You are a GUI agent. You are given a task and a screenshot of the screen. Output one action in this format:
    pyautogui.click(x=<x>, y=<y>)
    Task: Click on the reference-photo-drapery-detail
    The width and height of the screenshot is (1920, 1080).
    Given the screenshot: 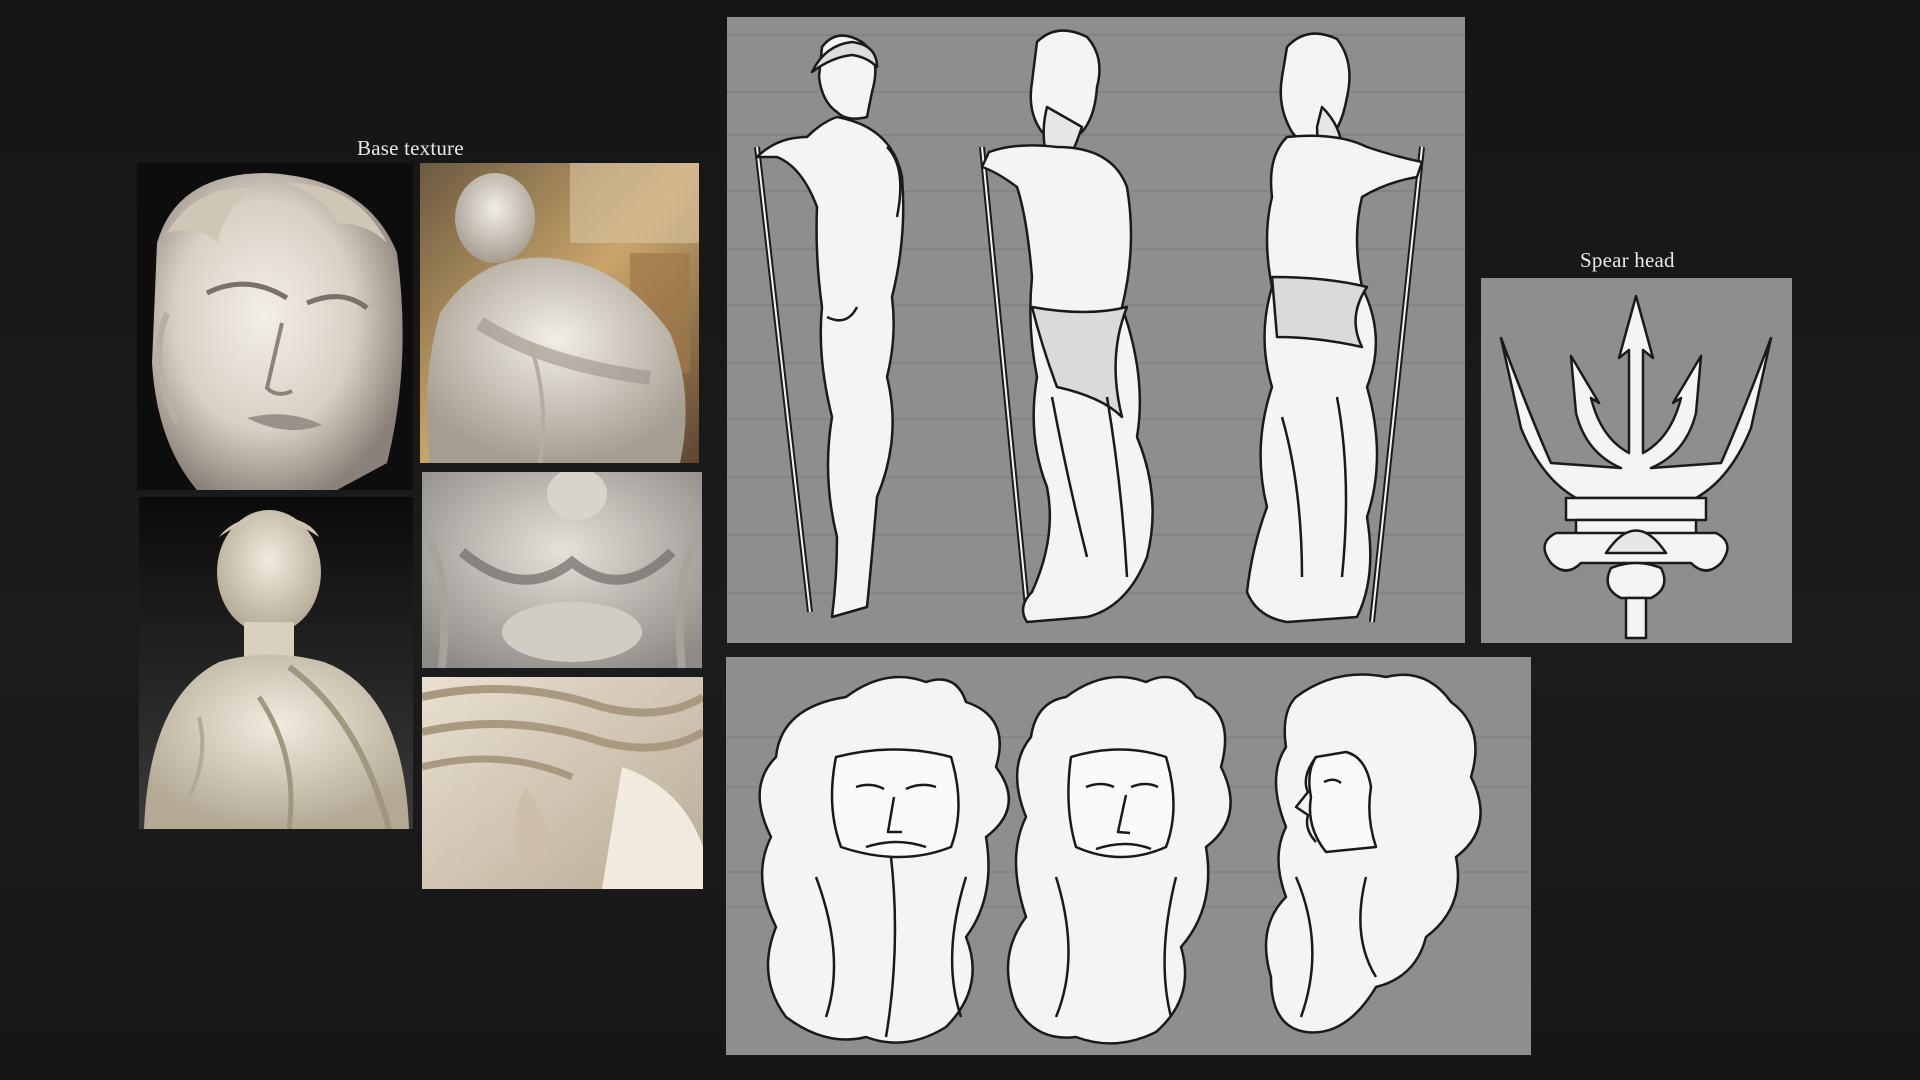 What is the action you would take?
    pyautogui.click(x=562, y=570)
    